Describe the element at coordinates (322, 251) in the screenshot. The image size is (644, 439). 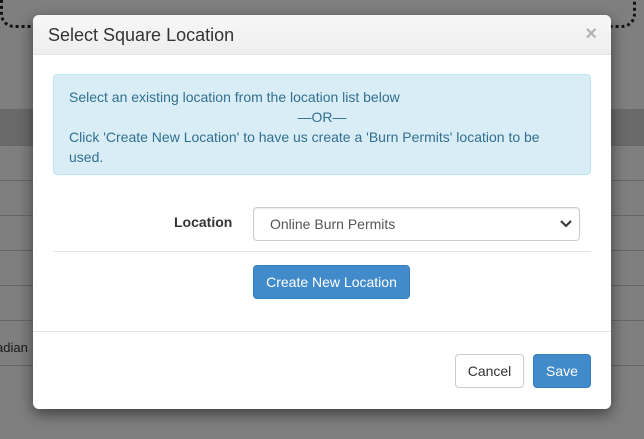
I see `form-divider` at that location.